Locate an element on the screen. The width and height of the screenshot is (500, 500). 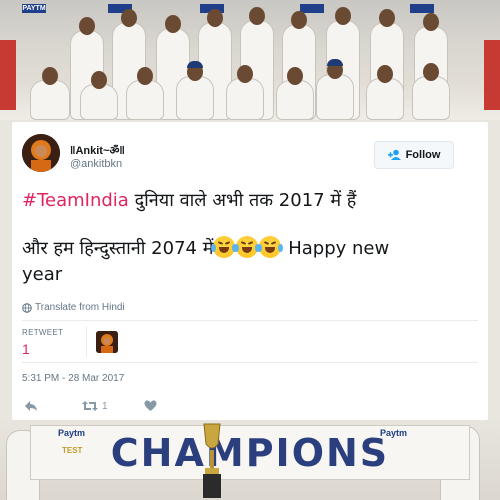
tweet-line-3: year is located at coordinates (252, 275).